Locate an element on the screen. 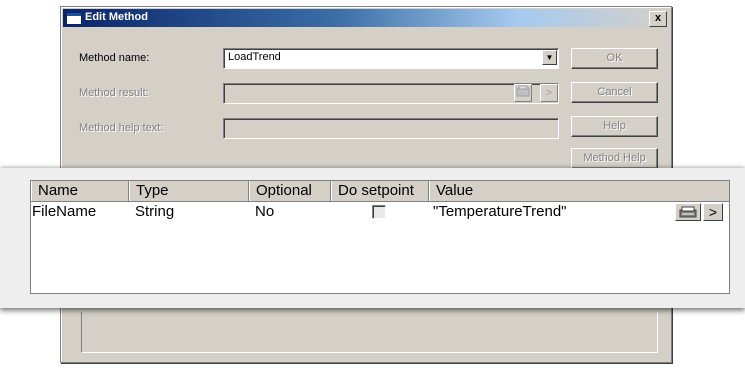 This screenshot has height=373, width=745. column-header-do-setpoint: Do setpoint is located at coordinates (380, 191).